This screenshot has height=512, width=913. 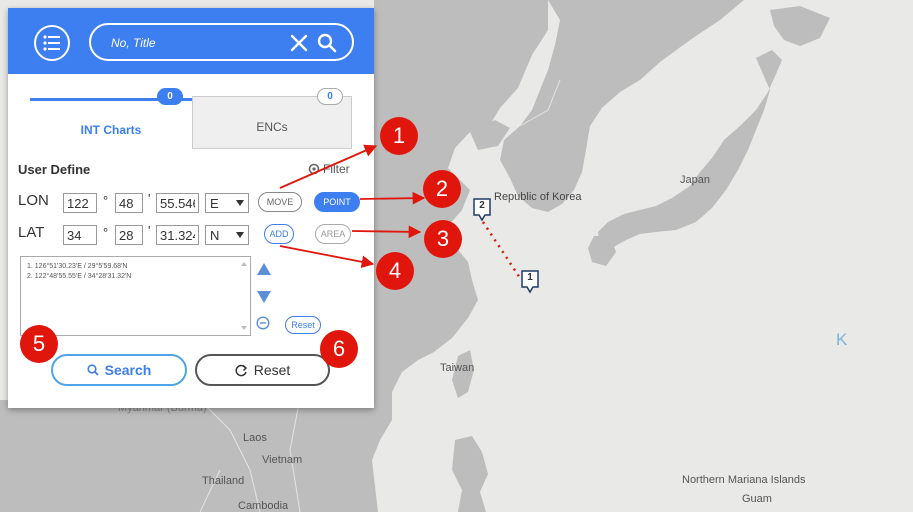 I want to click on lat-minute-input, so click(x=129, y=235).